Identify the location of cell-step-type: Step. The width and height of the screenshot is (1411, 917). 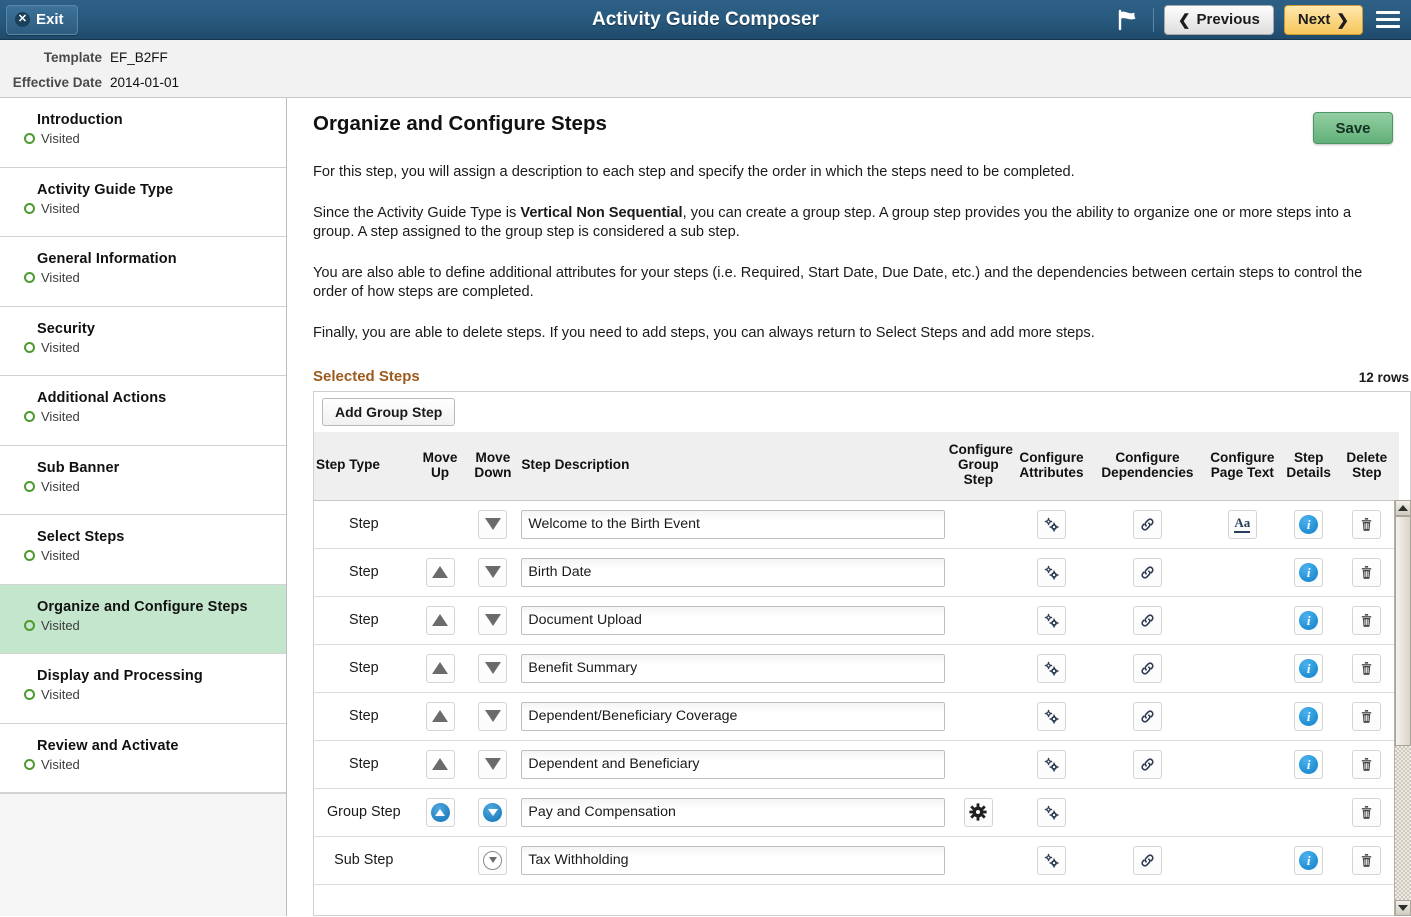
(364, 524).